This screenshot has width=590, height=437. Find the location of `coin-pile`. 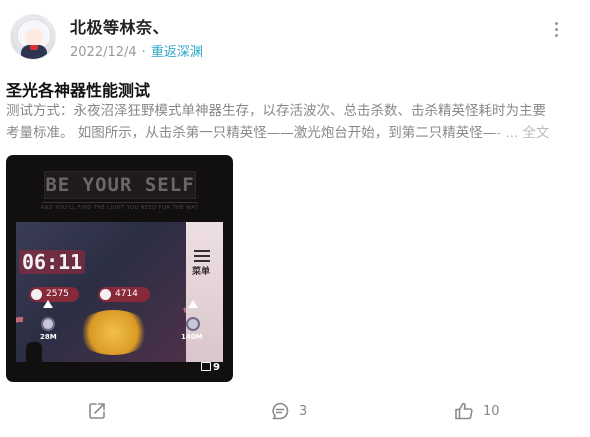

coin-pile is located at coordinates (113, 332).